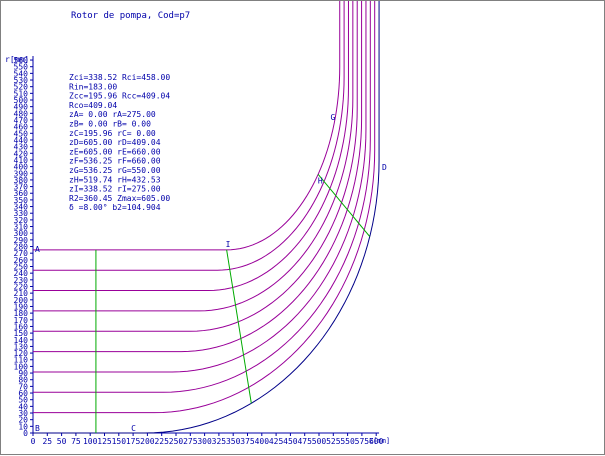  Describe the element at coordinates (115, 142) in the screenshot. I see `parameter-line: zD=605.00 rD=409.04` at that location.